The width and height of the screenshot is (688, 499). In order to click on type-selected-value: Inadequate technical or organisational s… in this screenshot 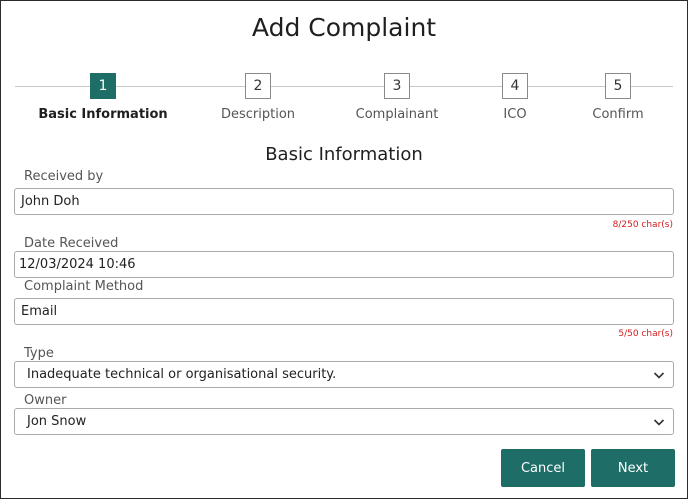, I will do `click(182, 374)`.